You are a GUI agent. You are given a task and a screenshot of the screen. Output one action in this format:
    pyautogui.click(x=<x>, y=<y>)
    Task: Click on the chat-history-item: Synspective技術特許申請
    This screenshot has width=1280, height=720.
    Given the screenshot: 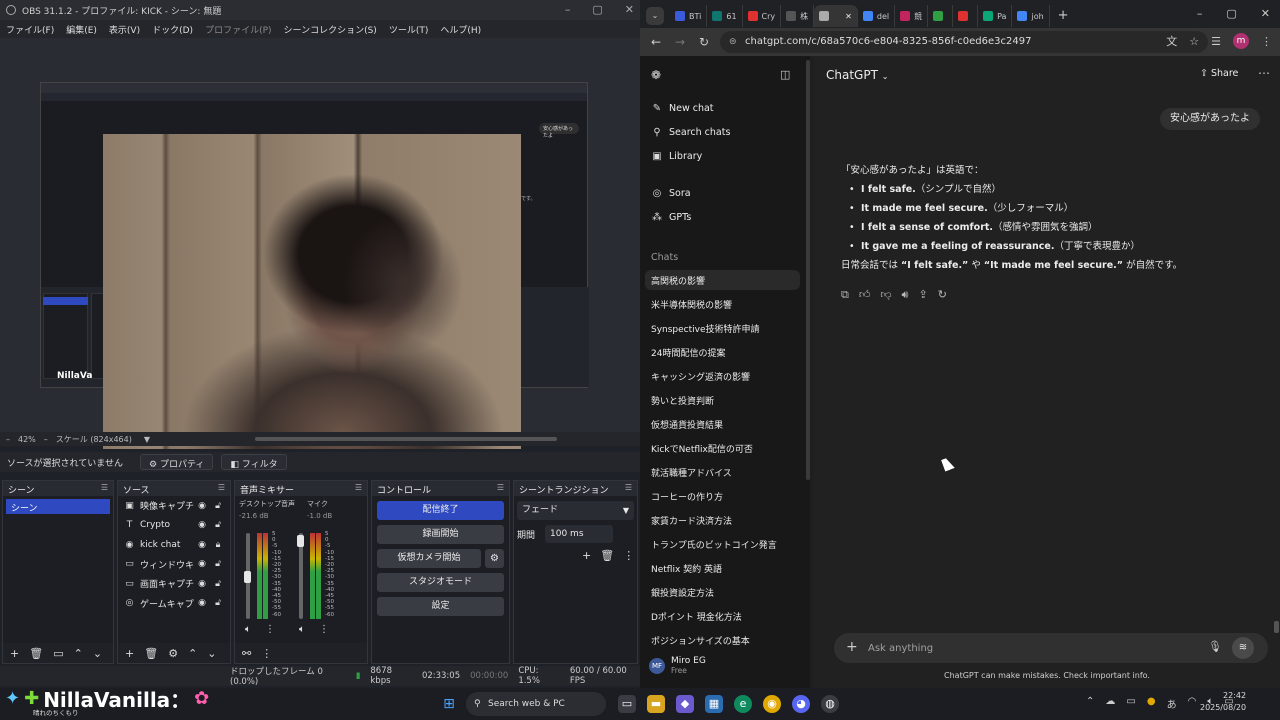 What is the action you would take?
    pyautogui.click(x=722, y=328)
    